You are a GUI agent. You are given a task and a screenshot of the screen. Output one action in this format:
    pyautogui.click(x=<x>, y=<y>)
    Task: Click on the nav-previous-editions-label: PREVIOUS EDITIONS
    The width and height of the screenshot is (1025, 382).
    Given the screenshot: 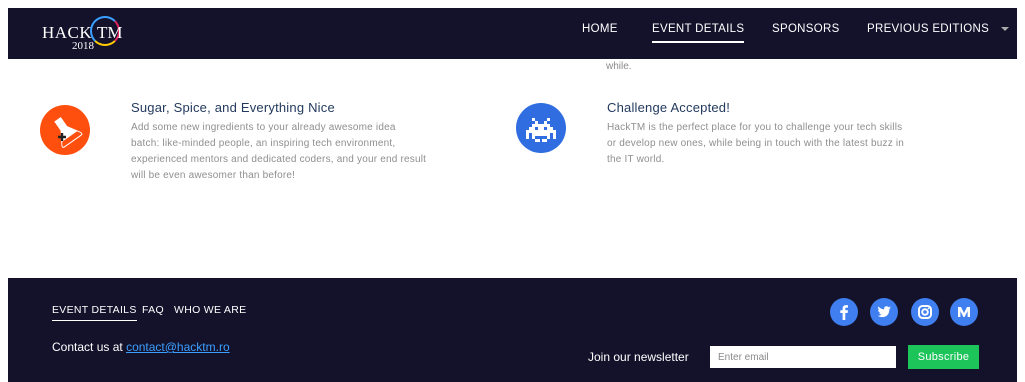 What is the action you would take?
    pyautogui.click(x=928, y=29)
    